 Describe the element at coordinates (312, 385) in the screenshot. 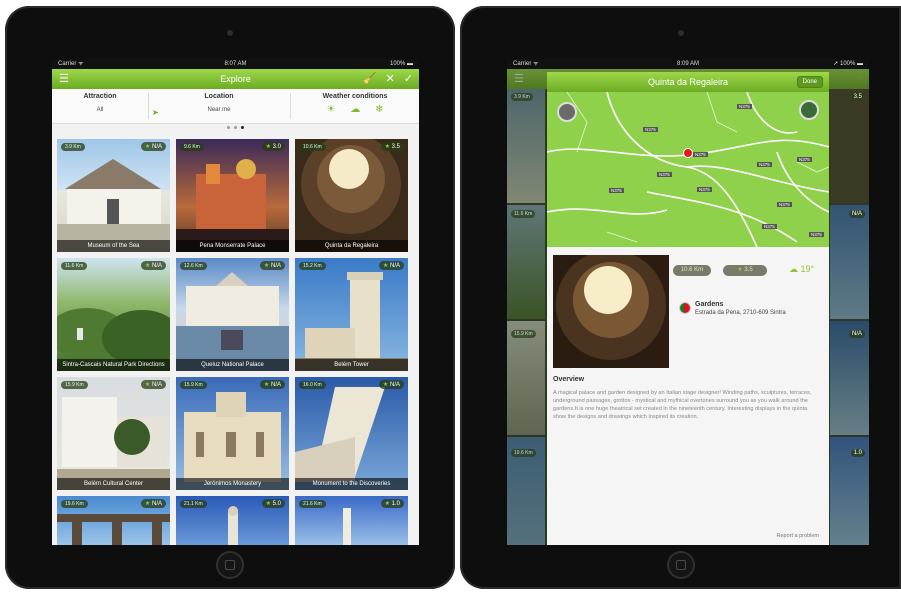

I see `distance-badge: 16.0 Km` at that location.